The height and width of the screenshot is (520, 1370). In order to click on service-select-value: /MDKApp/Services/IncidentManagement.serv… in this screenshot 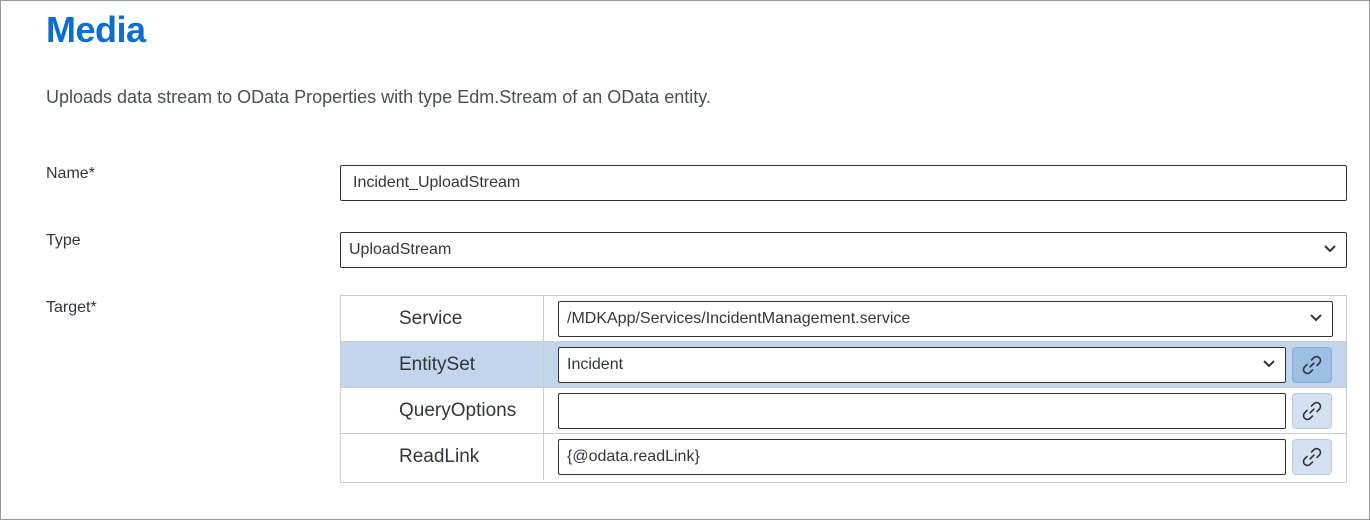, I will do `click(739, 318)`.